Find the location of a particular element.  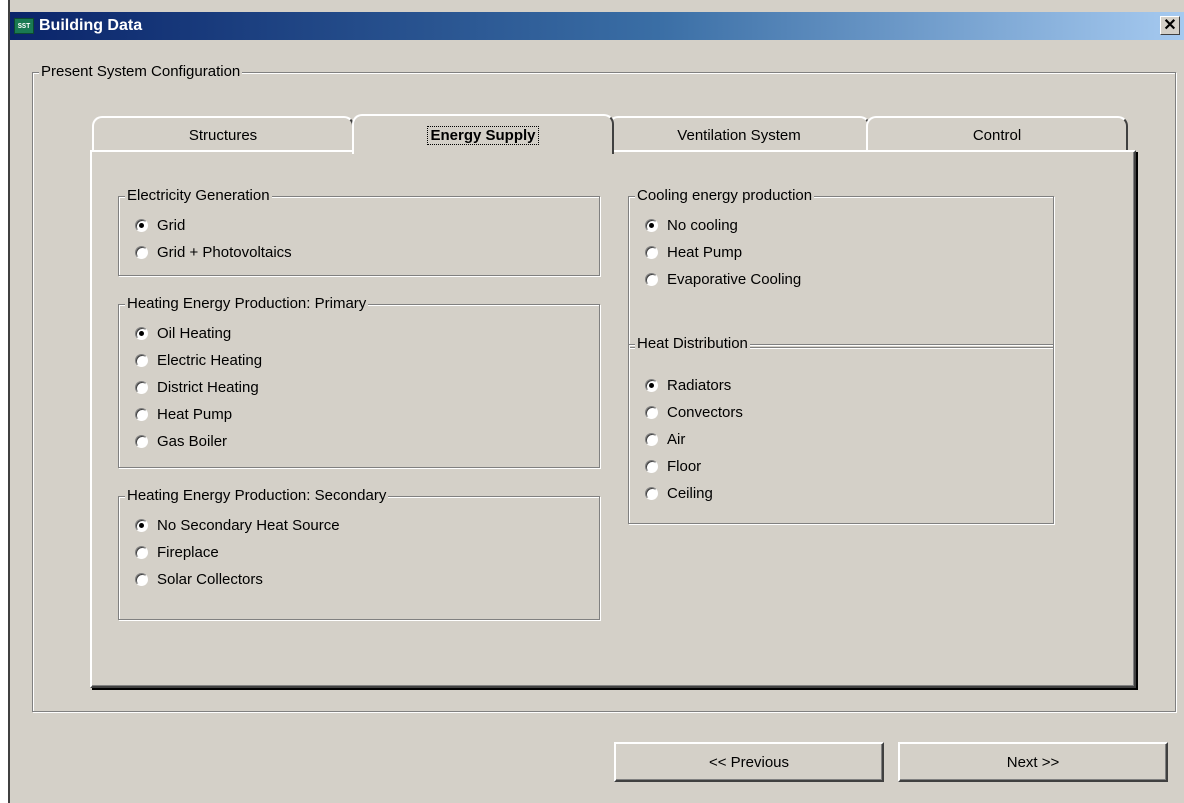

radio-ceiling: Ceiling is located at coordinates (679, 493).